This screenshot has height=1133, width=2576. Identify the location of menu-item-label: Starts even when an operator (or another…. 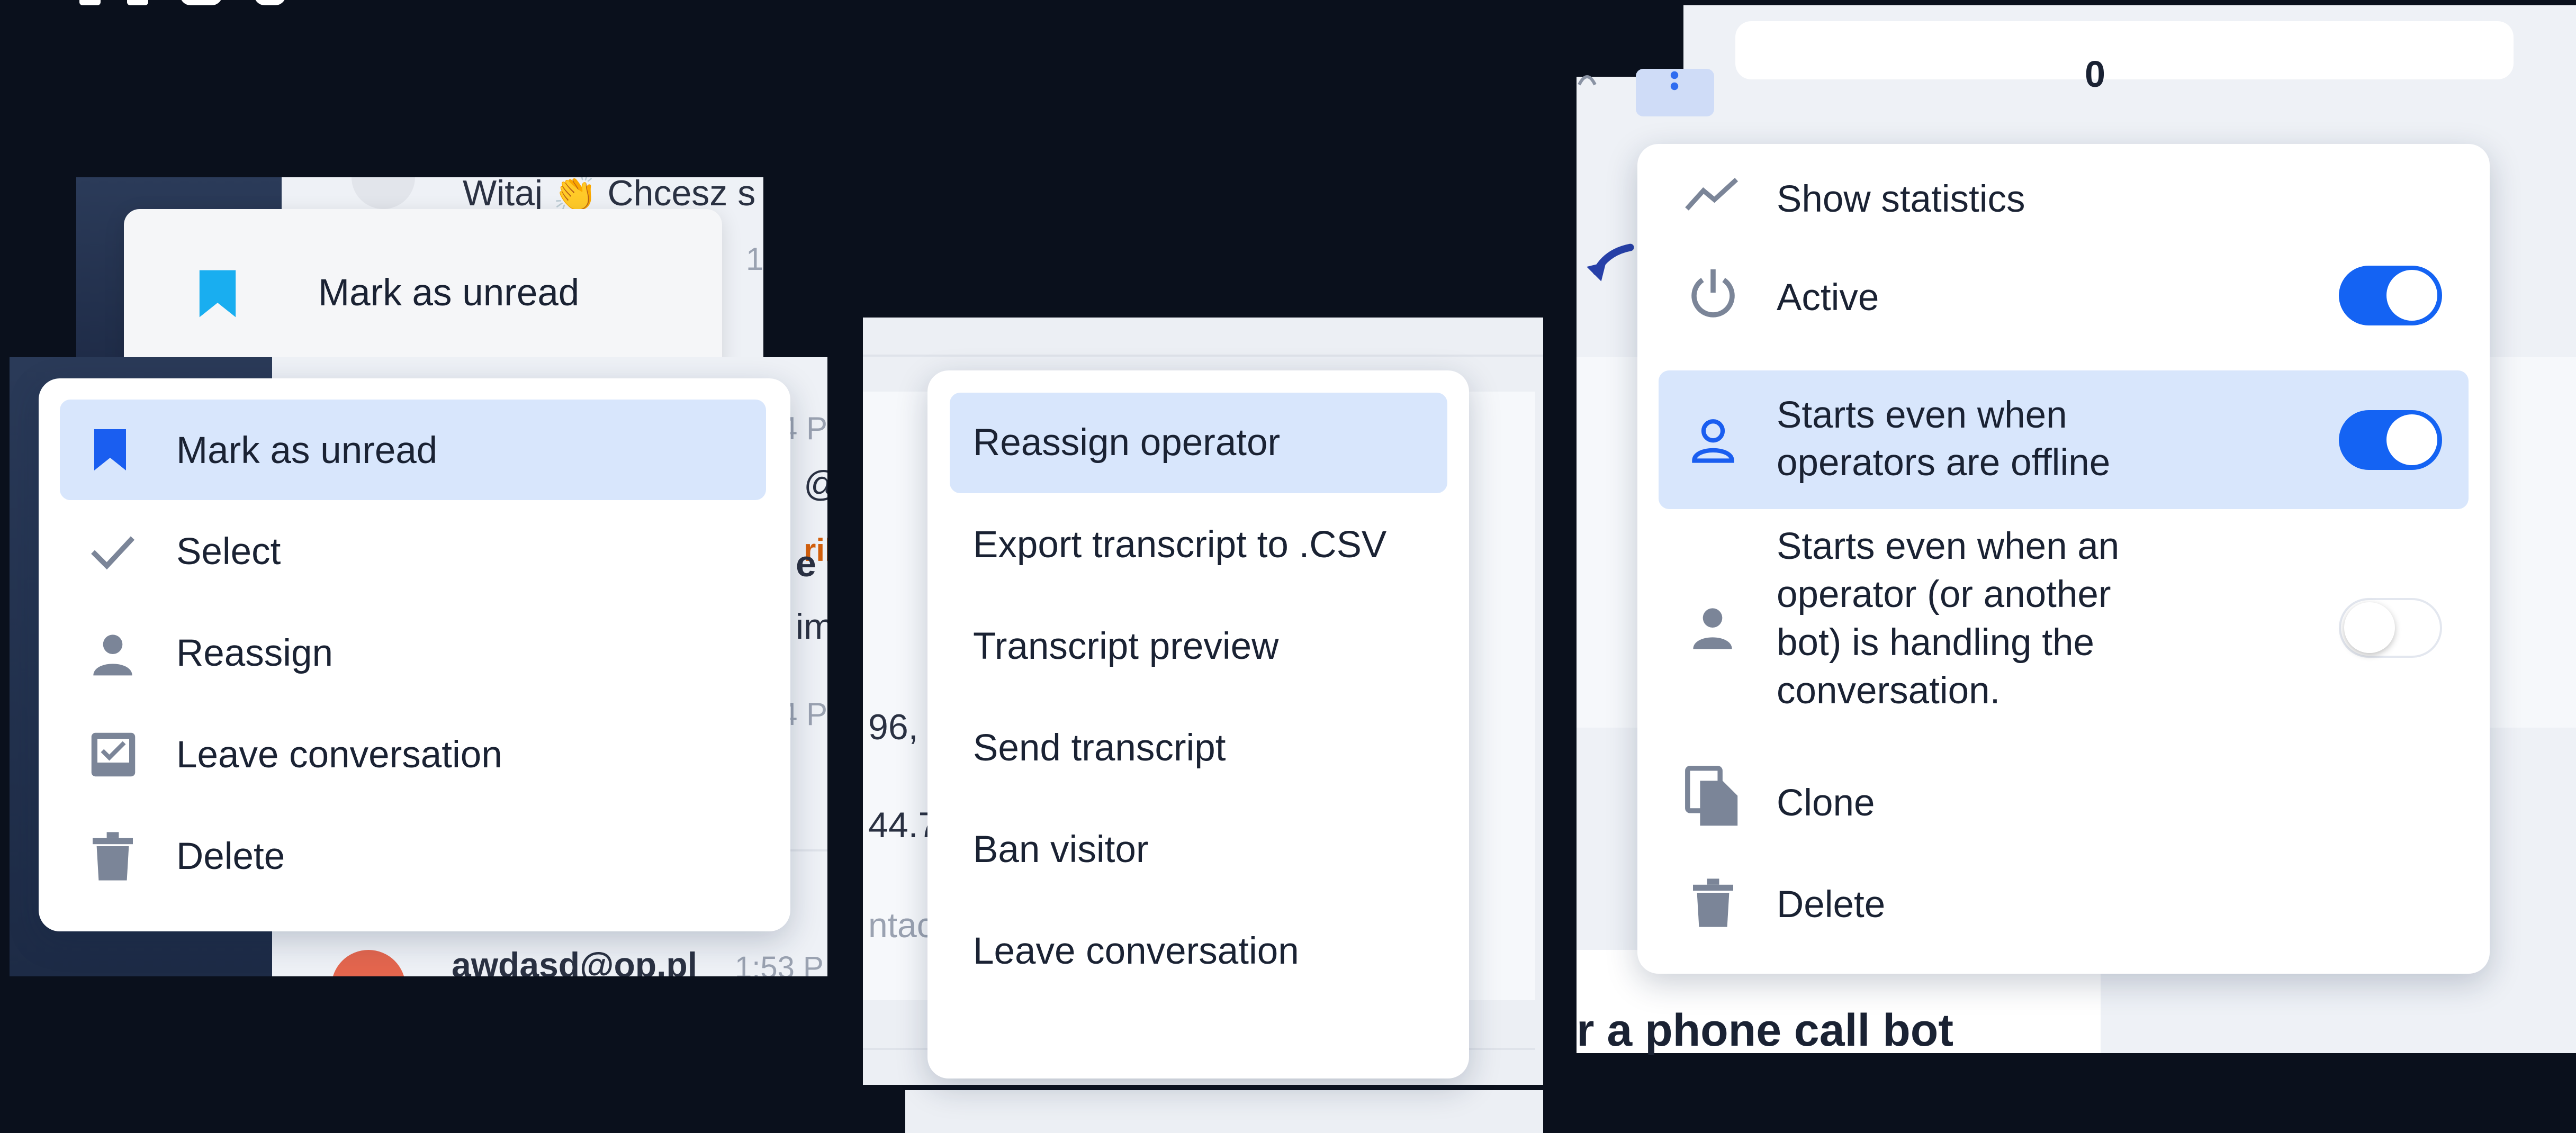
(1949, 618).